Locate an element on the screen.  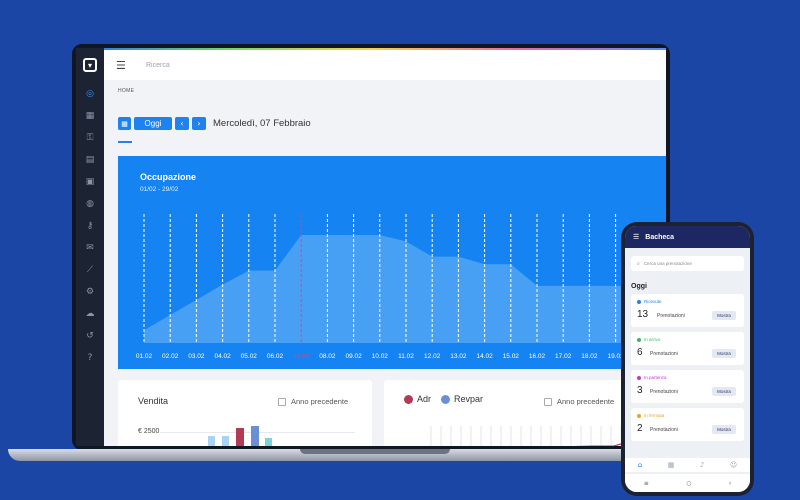
x-tick-label: 11.02 is located at coordinates (406, 356).